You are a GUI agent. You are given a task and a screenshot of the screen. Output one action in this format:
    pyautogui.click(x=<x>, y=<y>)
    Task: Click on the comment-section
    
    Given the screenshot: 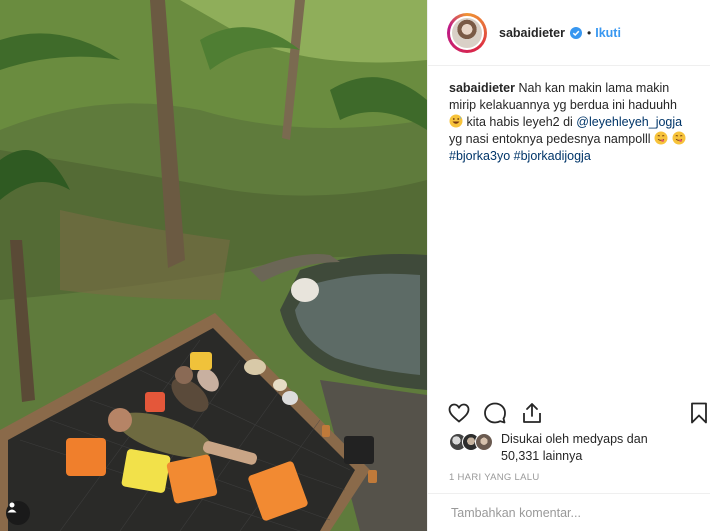 What is the action you would take?
    pyautogui.click(x=569, y=512)
    